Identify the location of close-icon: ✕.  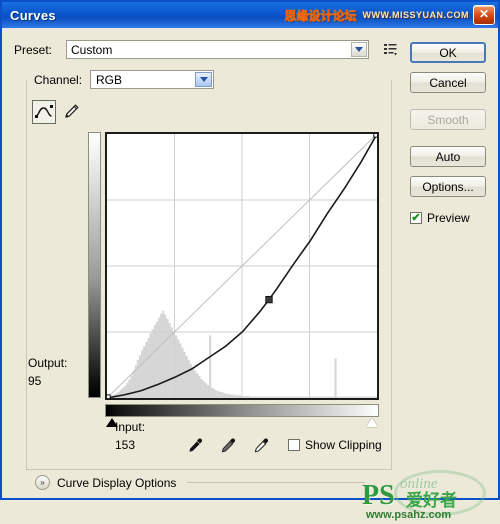
(484, 15).